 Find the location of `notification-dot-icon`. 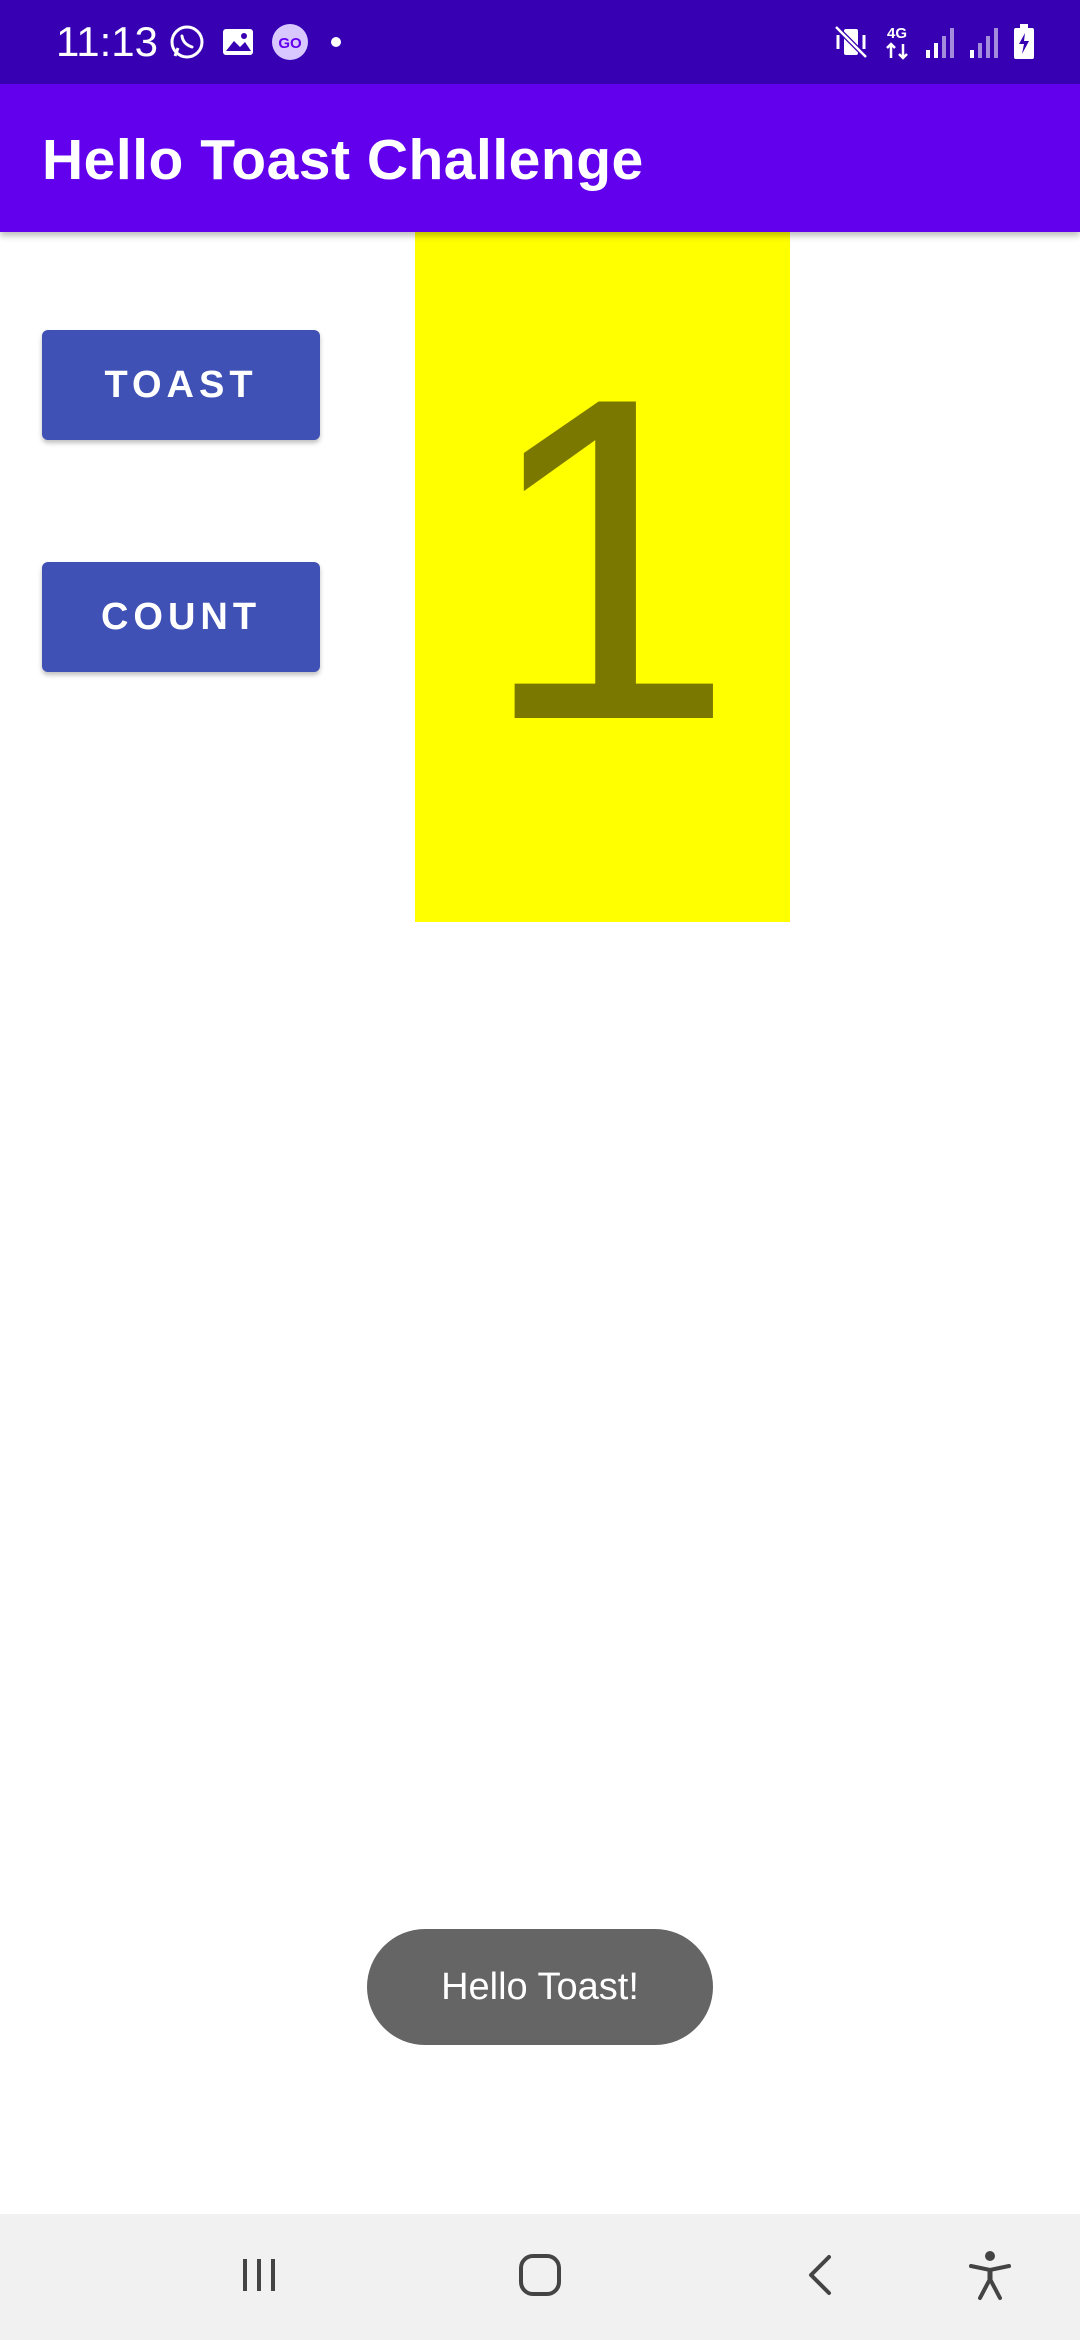

notification-dot-icon is located at coordinates (336, 42).